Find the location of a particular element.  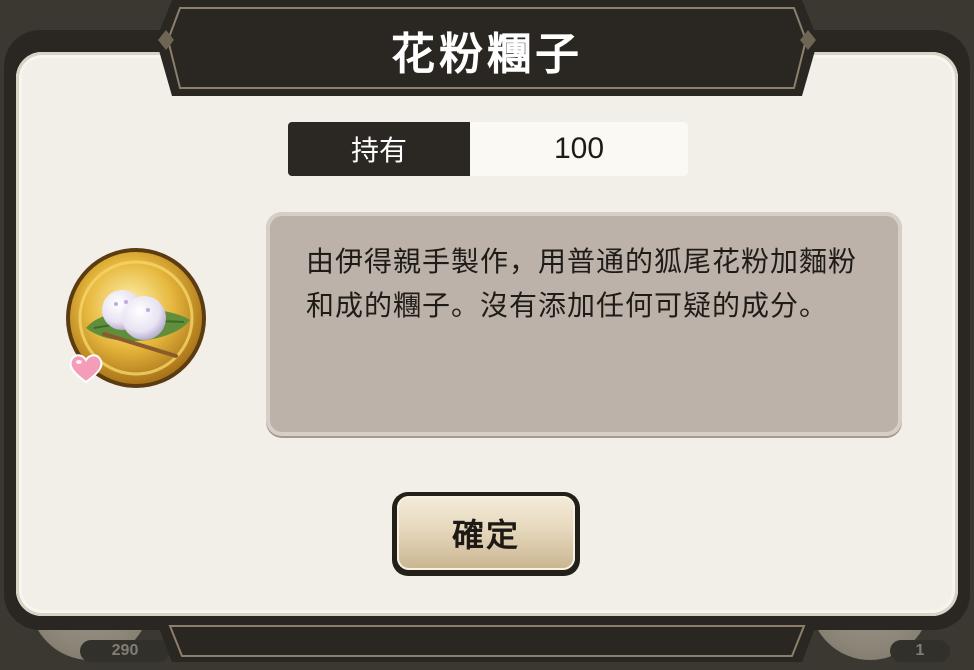

background-count: 1 is located at coordinates (920, 651).